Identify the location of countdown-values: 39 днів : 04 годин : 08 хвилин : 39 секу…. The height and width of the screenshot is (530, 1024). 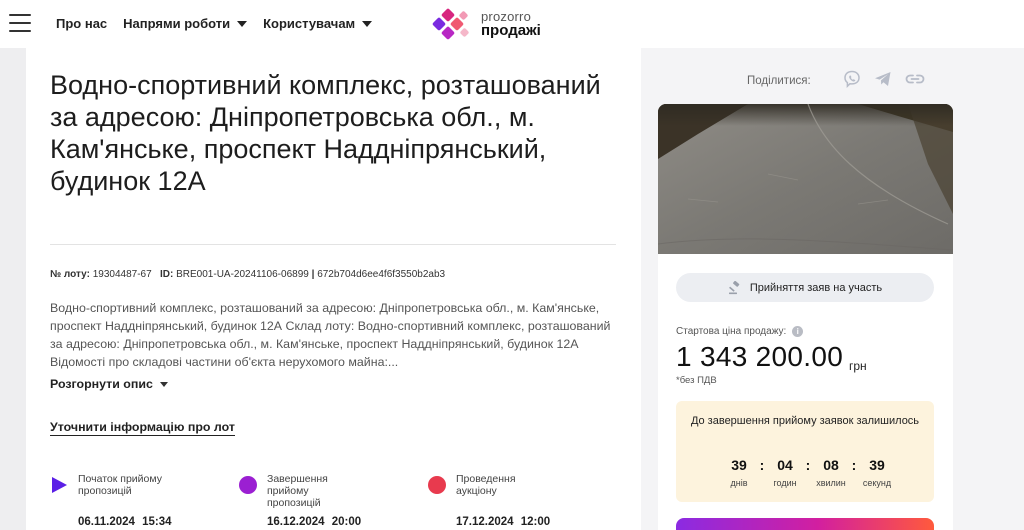
(808, 472).